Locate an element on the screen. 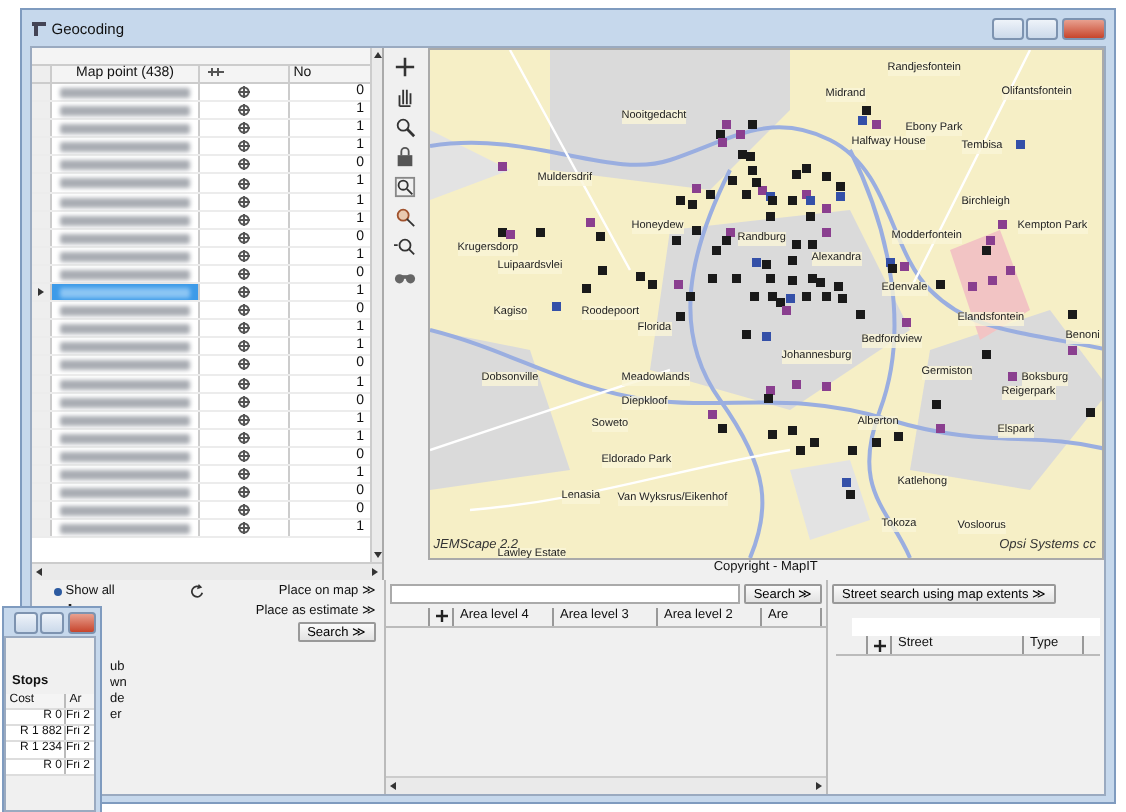 Image resolution: width=1126 pixels, height=812 pixels. close-button is located at coordinates (1084, 28).